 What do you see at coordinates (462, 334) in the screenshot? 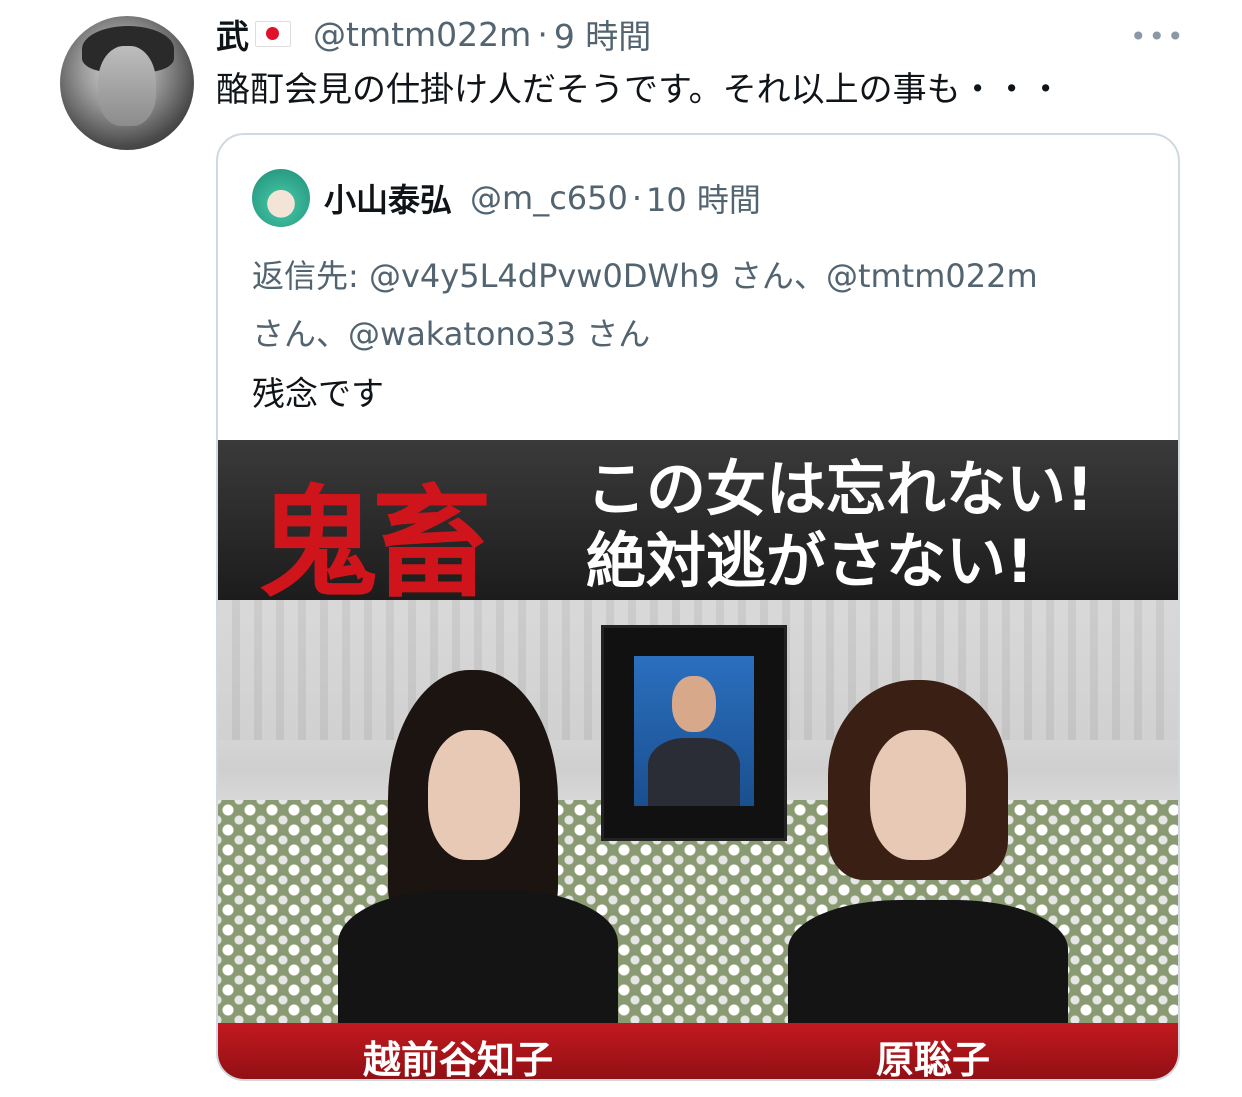
I see `mention-link: @wakatono33` at bounding box center [462, 334].